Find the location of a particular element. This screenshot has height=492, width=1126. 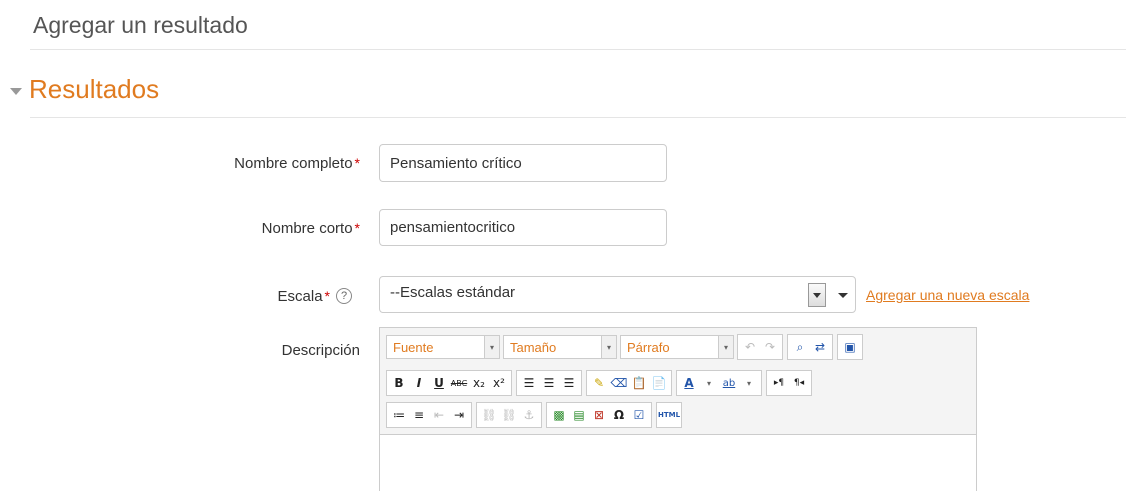

history-group: ↶ ↷ is located at coordinates (760, 347).